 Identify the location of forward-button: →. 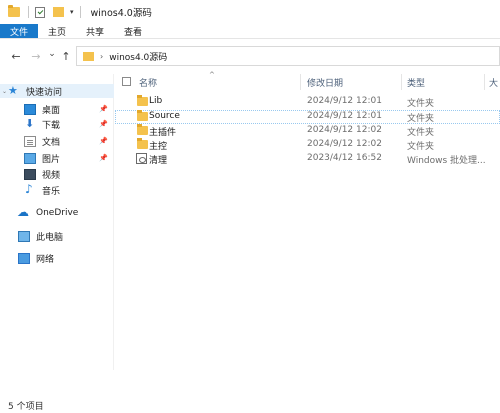
(36, 56).